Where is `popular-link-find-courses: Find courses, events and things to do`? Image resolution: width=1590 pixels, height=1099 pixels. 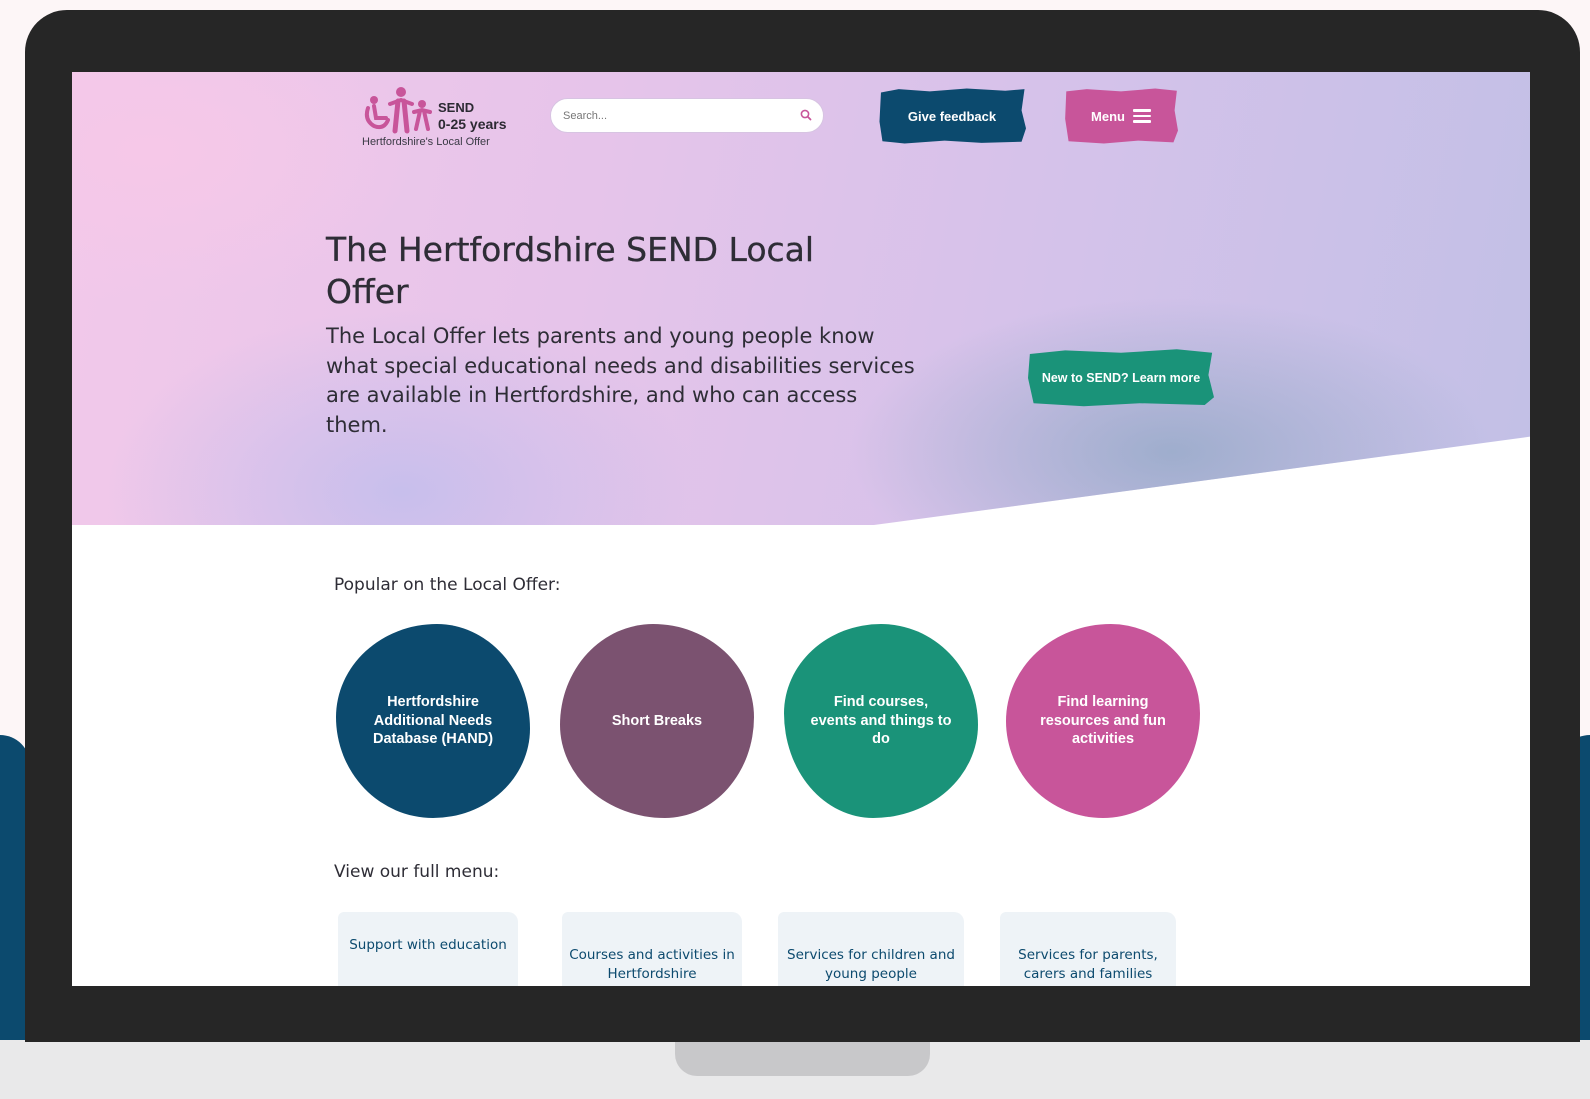 popular-link-find-courses: Find courses, events and things to do is located at coordinates (881, 721).